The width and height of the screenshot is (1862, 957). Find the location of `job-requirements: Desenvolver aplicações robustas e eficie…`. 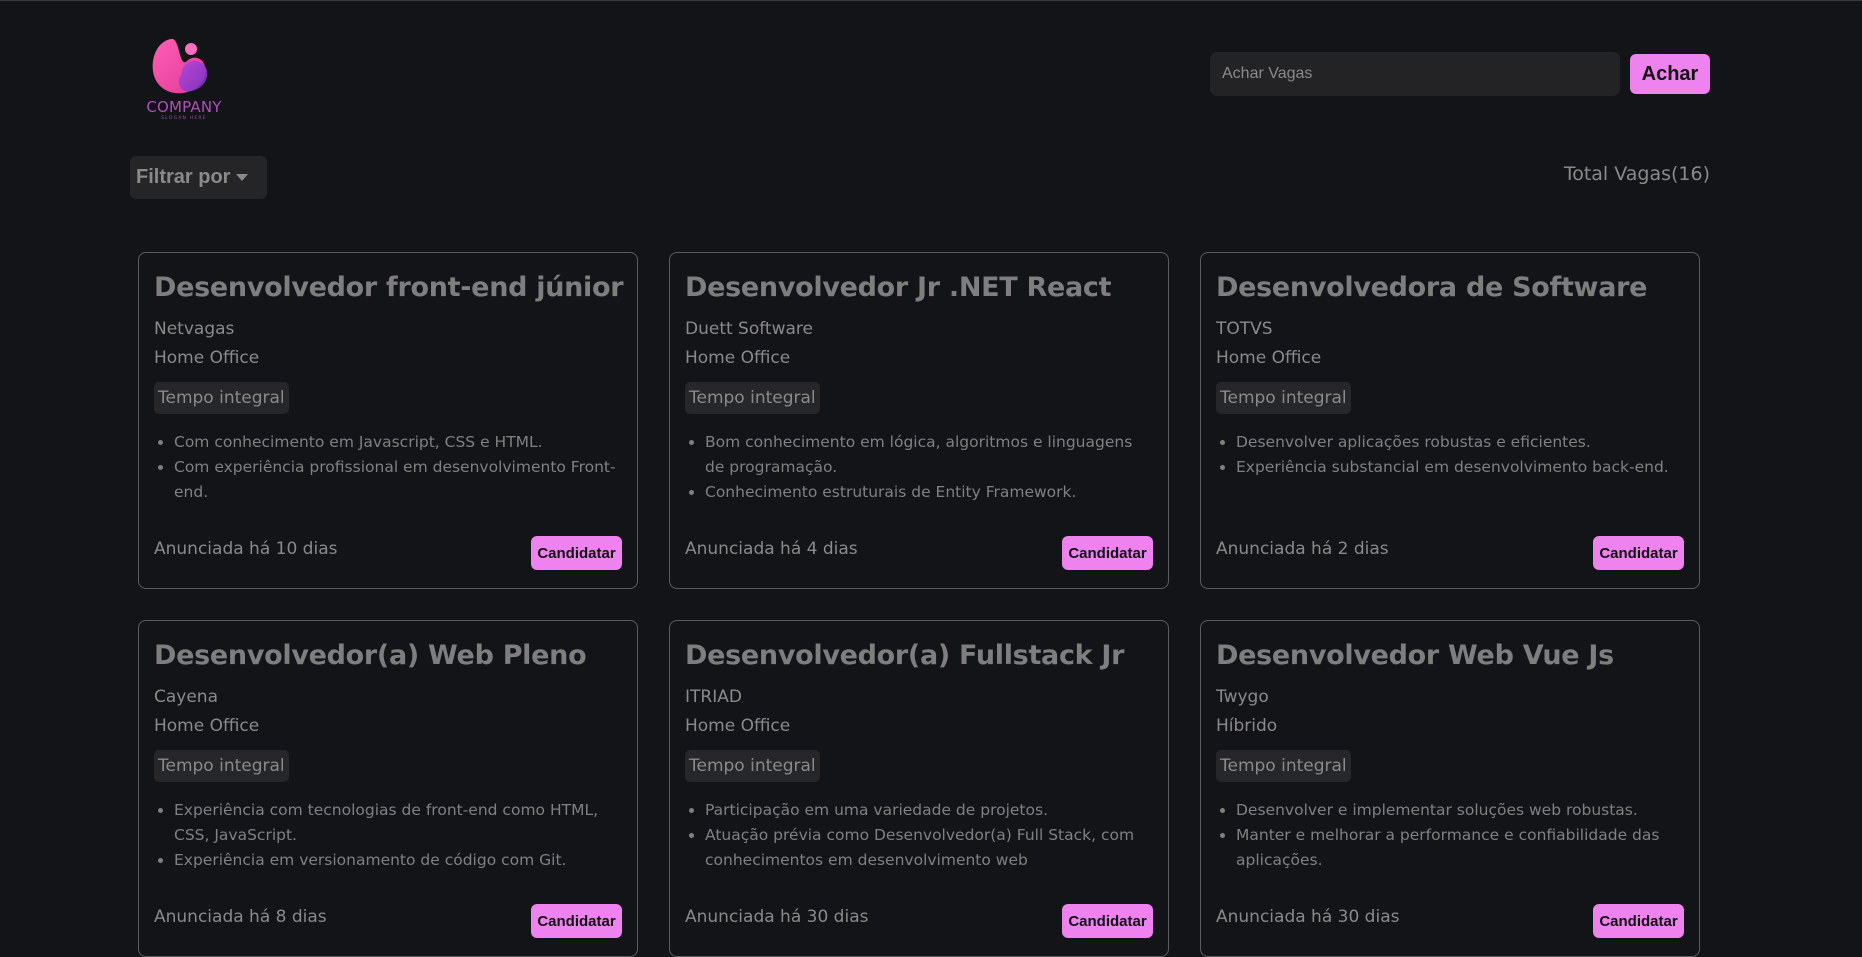

job-requirements: Desenvolver aplicações robustas e eficie… is located at coordinates (1450, 455).